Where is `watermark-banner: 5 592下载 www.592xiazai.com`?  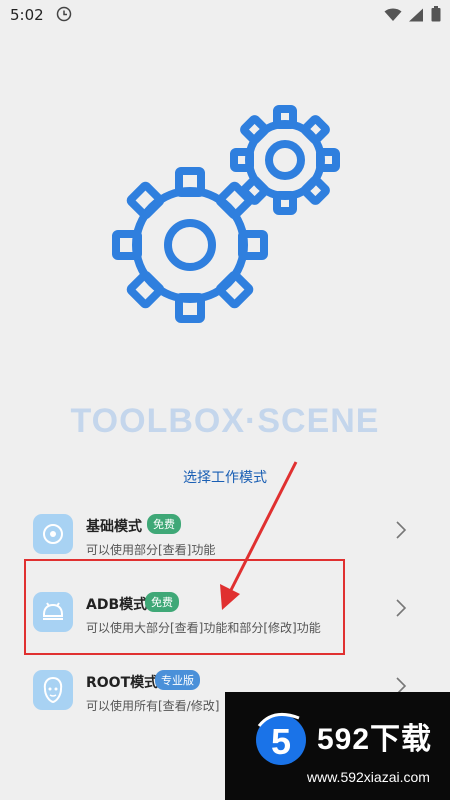
watermark-banner: 5 592下载 www.592xiazai.com is located at coordinates (337, 746).